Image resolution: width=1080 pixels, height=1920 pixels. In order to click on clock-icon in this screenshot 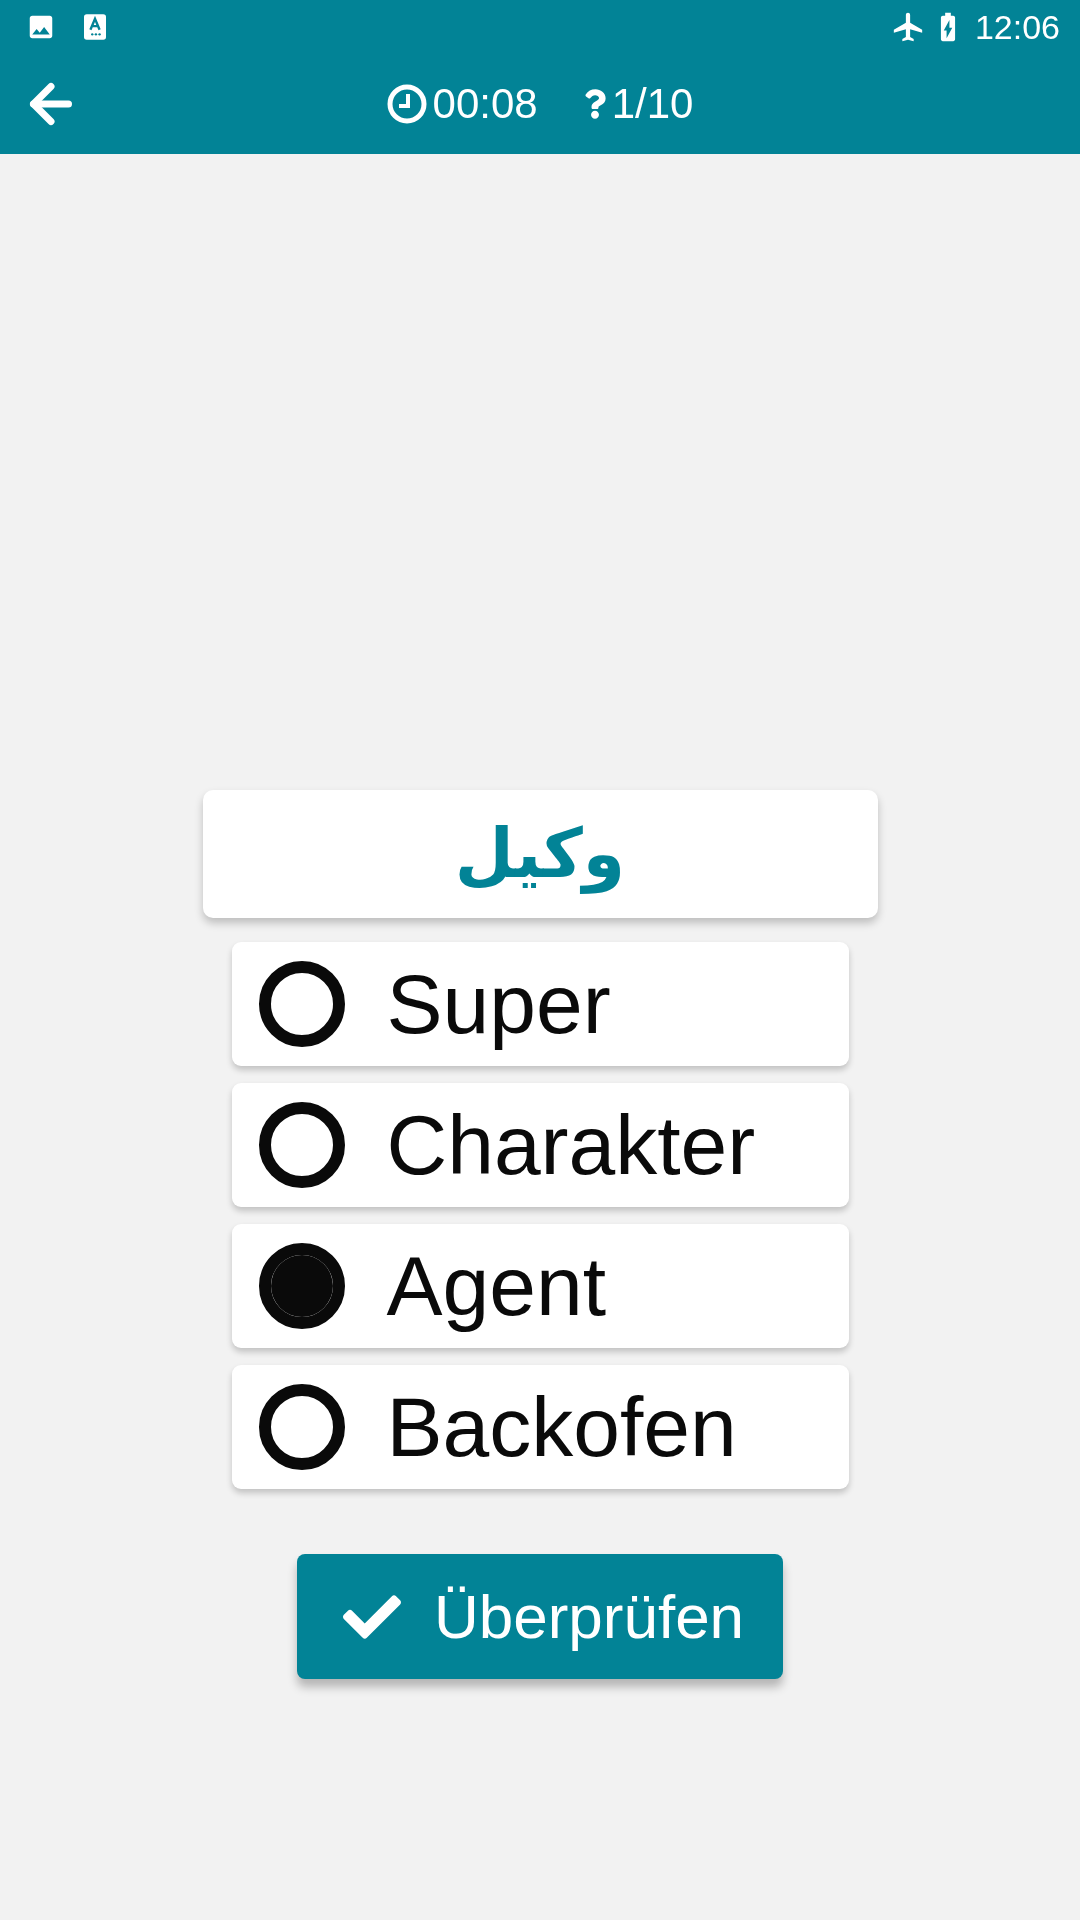, I will do `click(406, 104)`.